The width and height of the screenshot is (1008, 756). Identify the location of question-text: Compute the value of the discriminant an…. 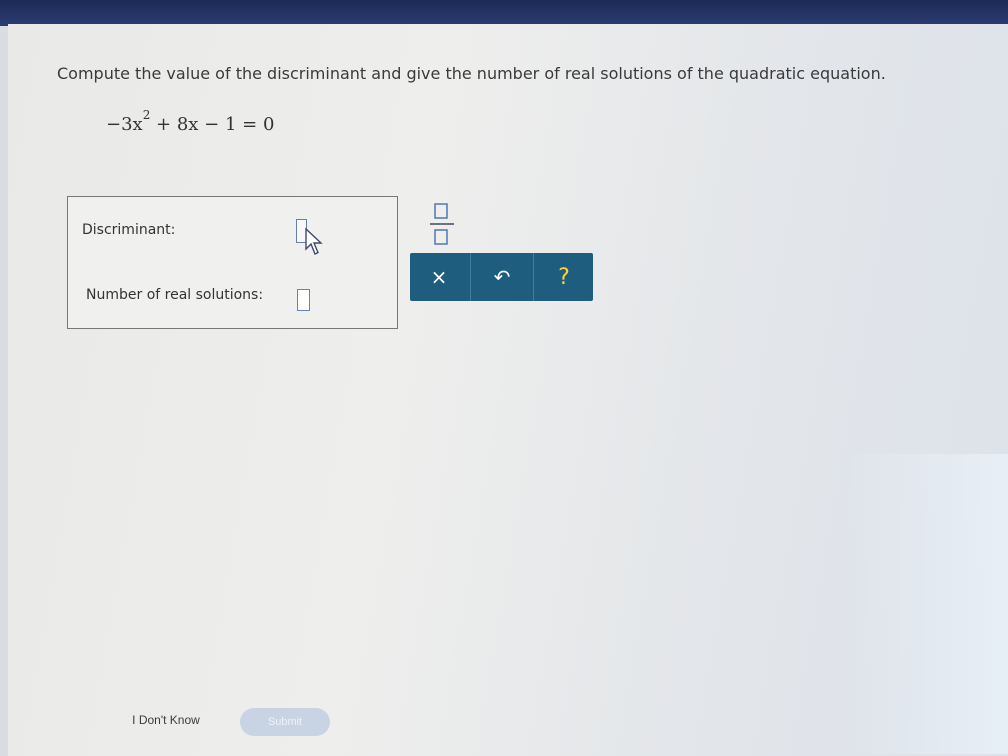
(471, 73).